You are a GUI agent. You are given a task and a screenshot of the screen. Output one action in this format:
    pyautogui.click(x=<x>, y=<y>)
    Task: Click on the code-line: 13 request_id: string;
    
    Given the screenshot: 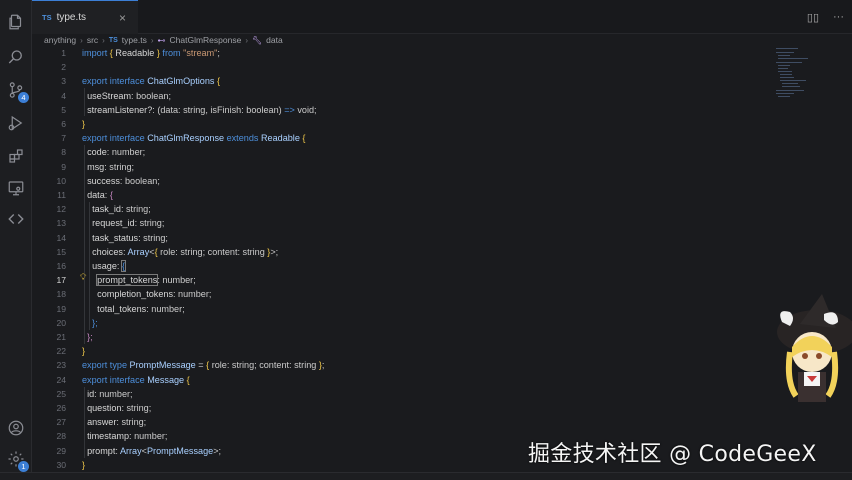 What is the action you would take?
    pyautogui.click(x=402, y=223)
    